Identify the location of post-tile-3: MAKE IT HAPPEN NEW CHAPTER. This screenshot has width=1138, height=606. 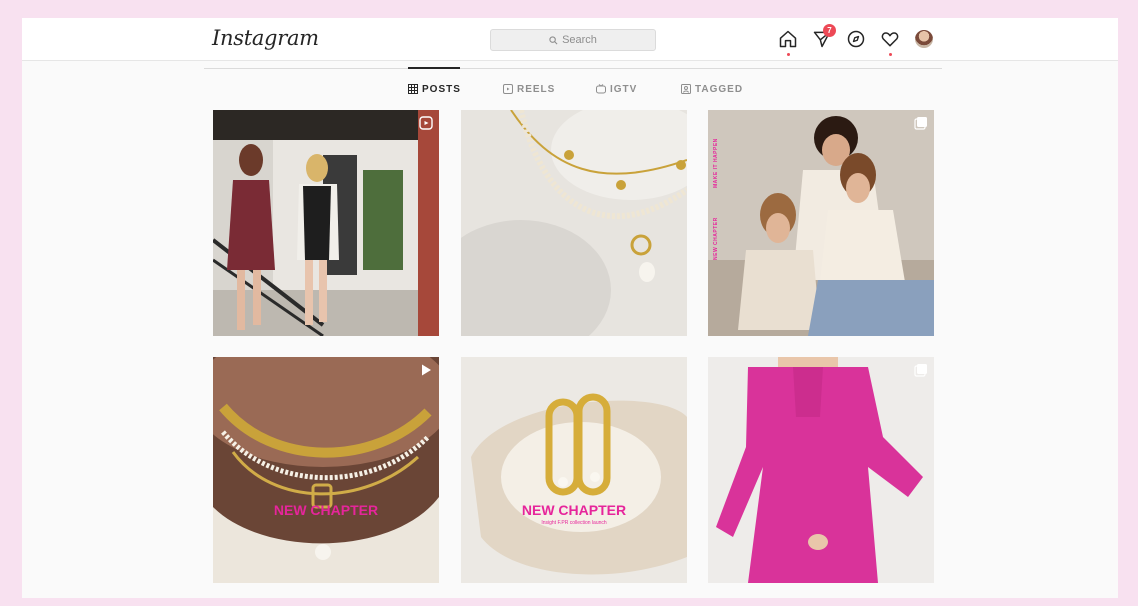
(821, 223).